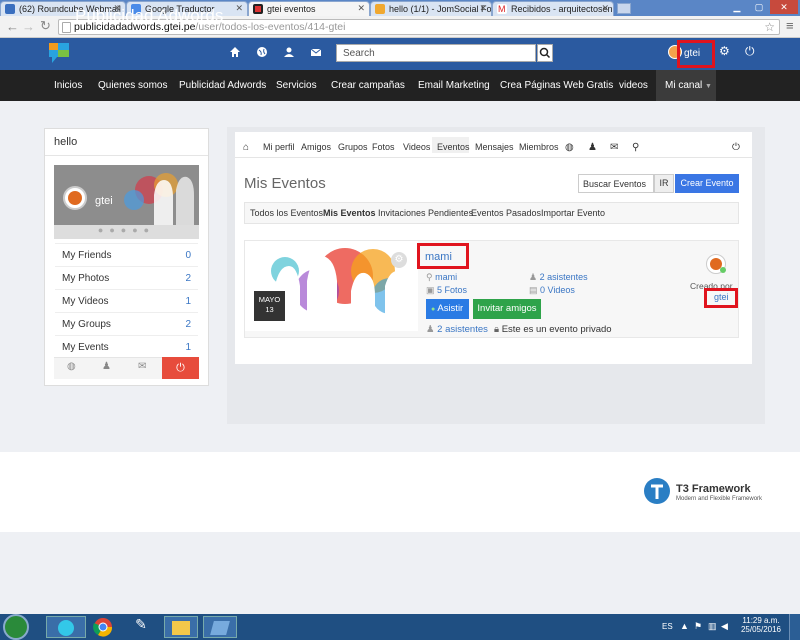 The image size is (800, 640). Describe the element at coordinates (657, 491) in the screenshot. I see `t3-framework-logo-icon` at that location.